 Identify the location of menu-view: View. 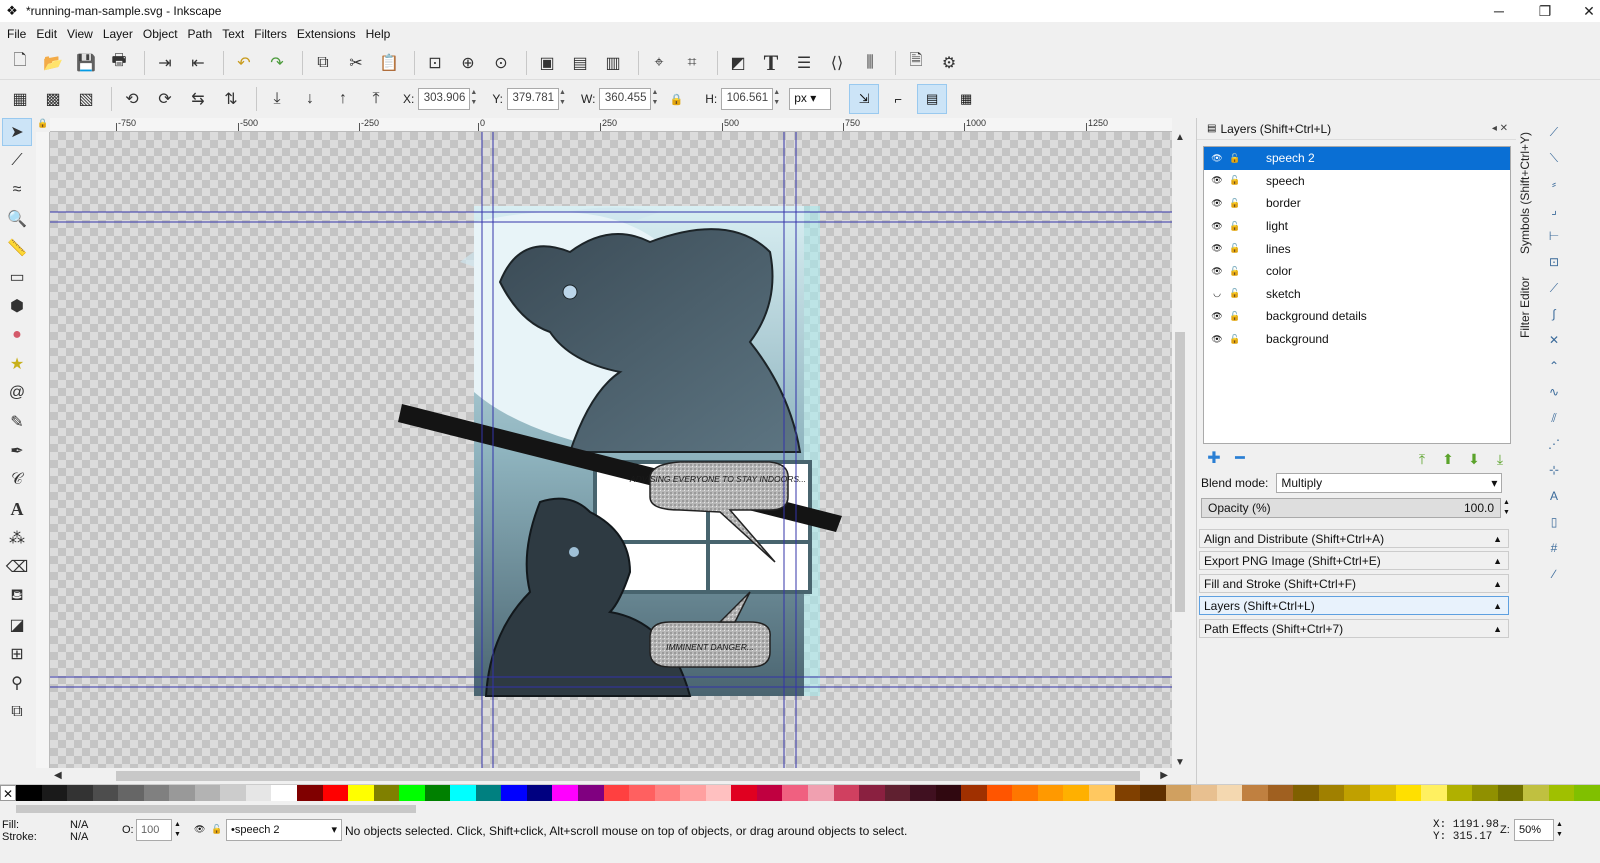
(80, 34).